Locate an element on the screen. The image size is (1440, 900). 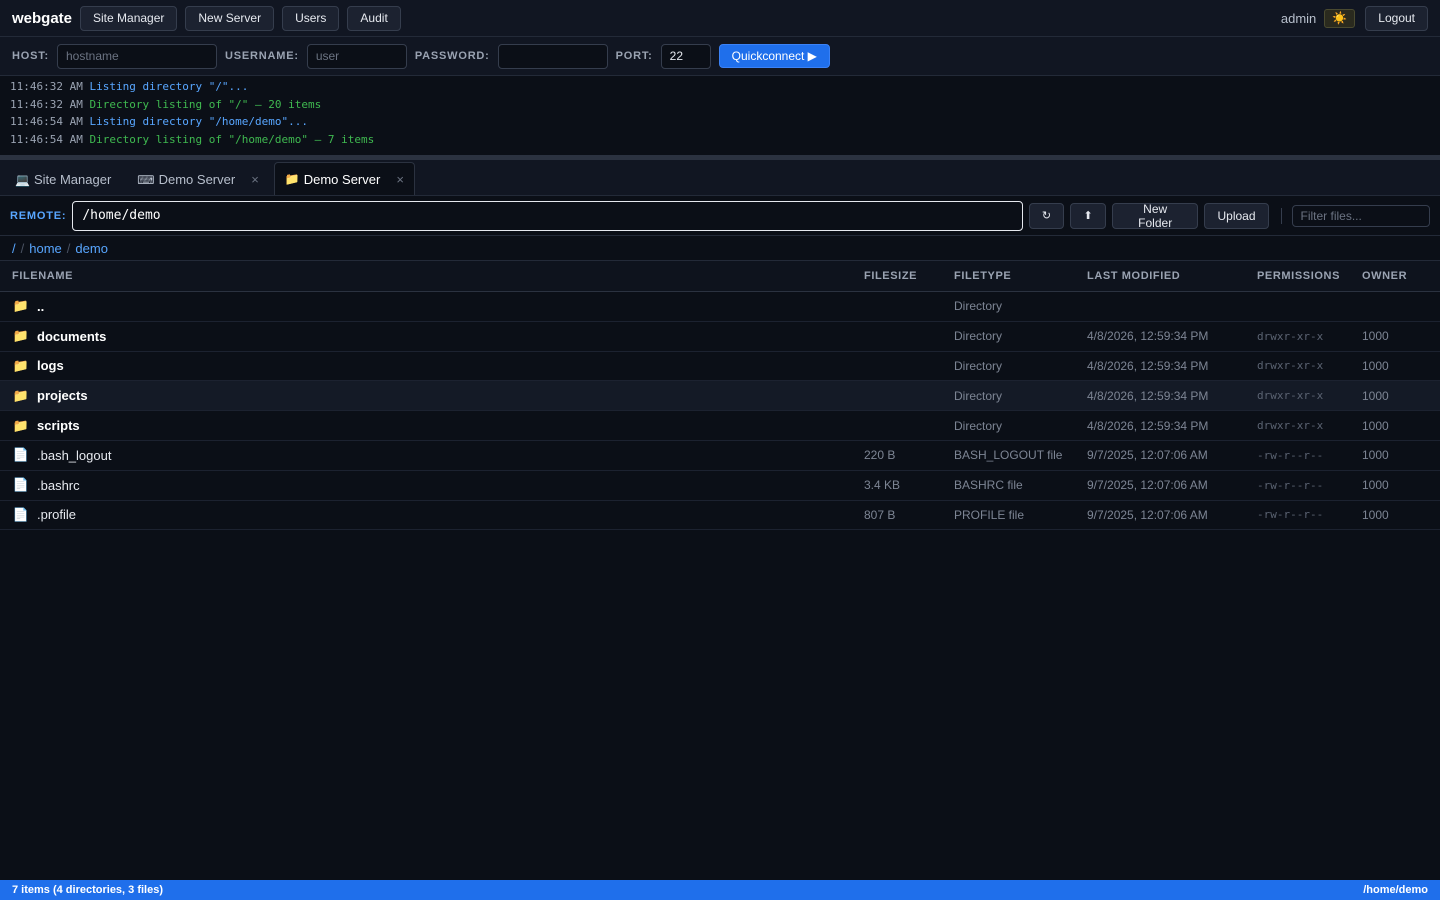
new-server-button: New Server is located at coordinates (230, 18).